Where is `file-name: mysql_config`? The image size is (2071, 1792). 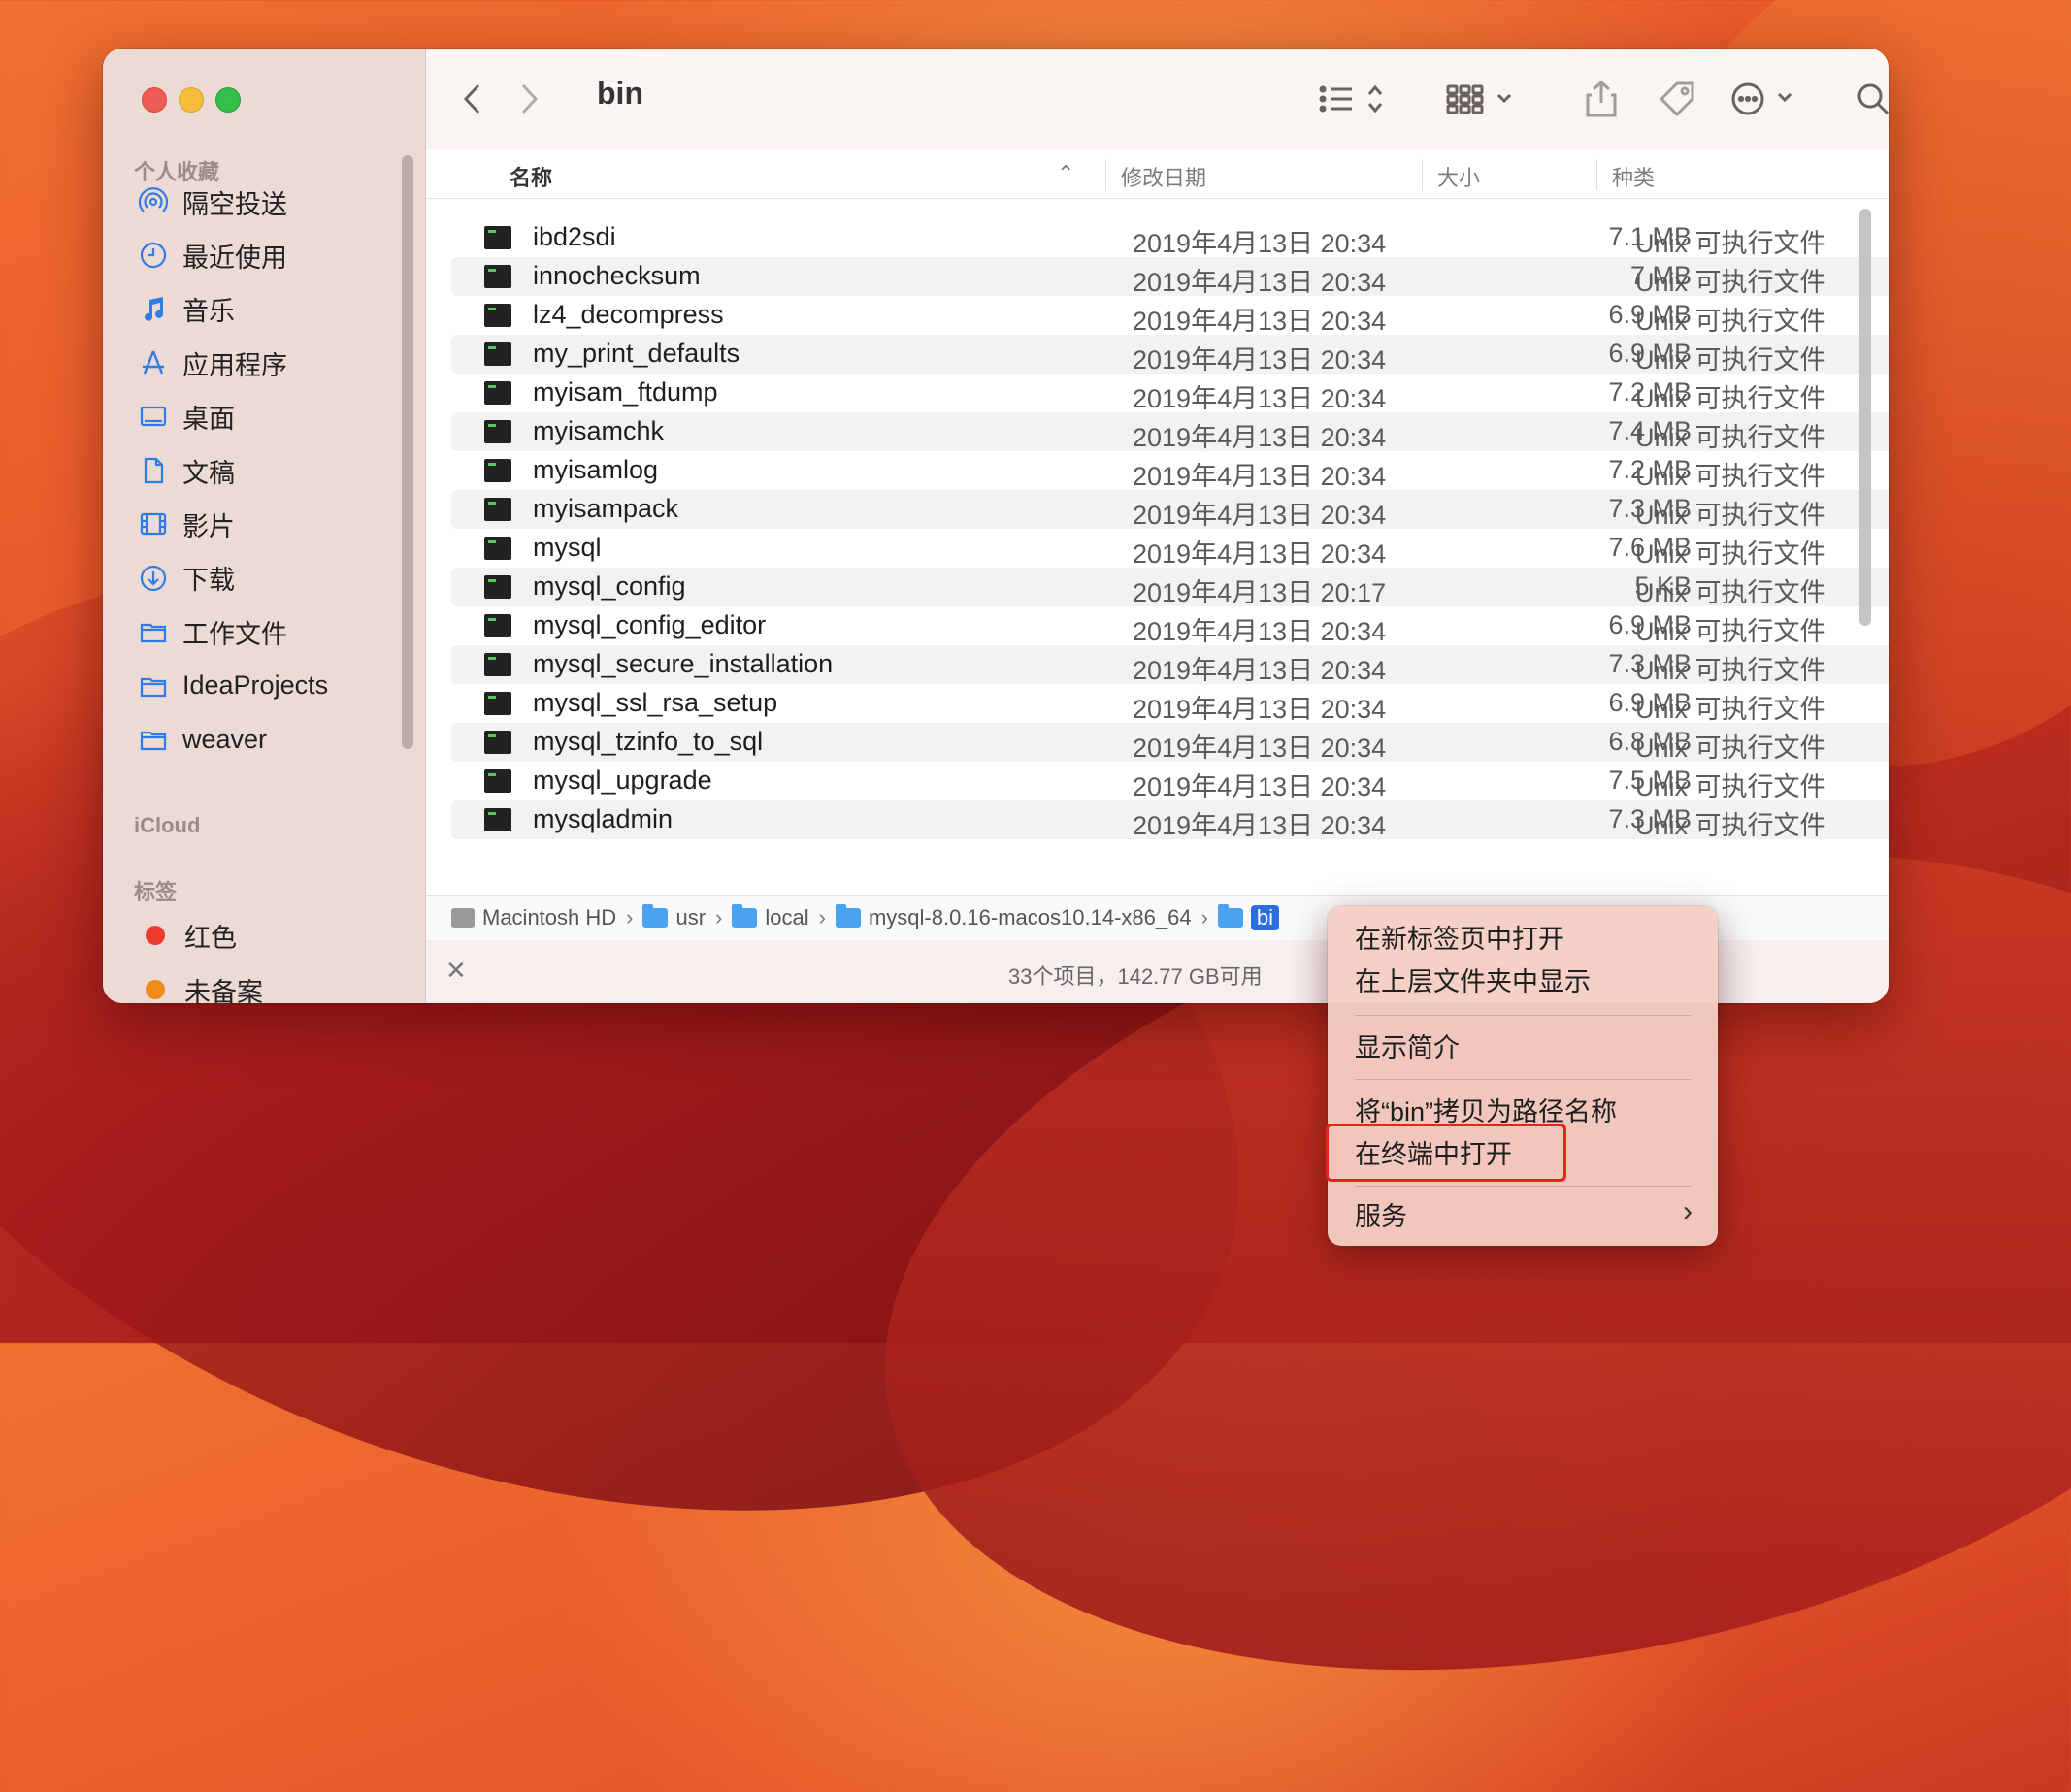
file-name: mysql_config is located at coordinates (610, 586).